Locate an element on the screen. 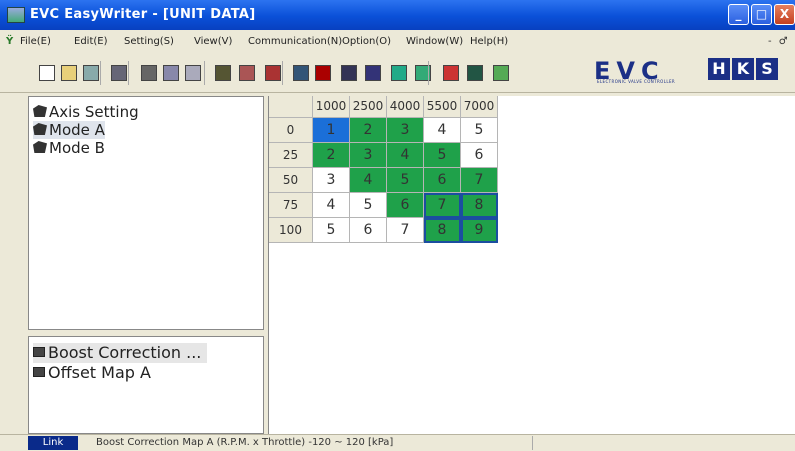  row-header: 50 is located at coordinates (291, 180).